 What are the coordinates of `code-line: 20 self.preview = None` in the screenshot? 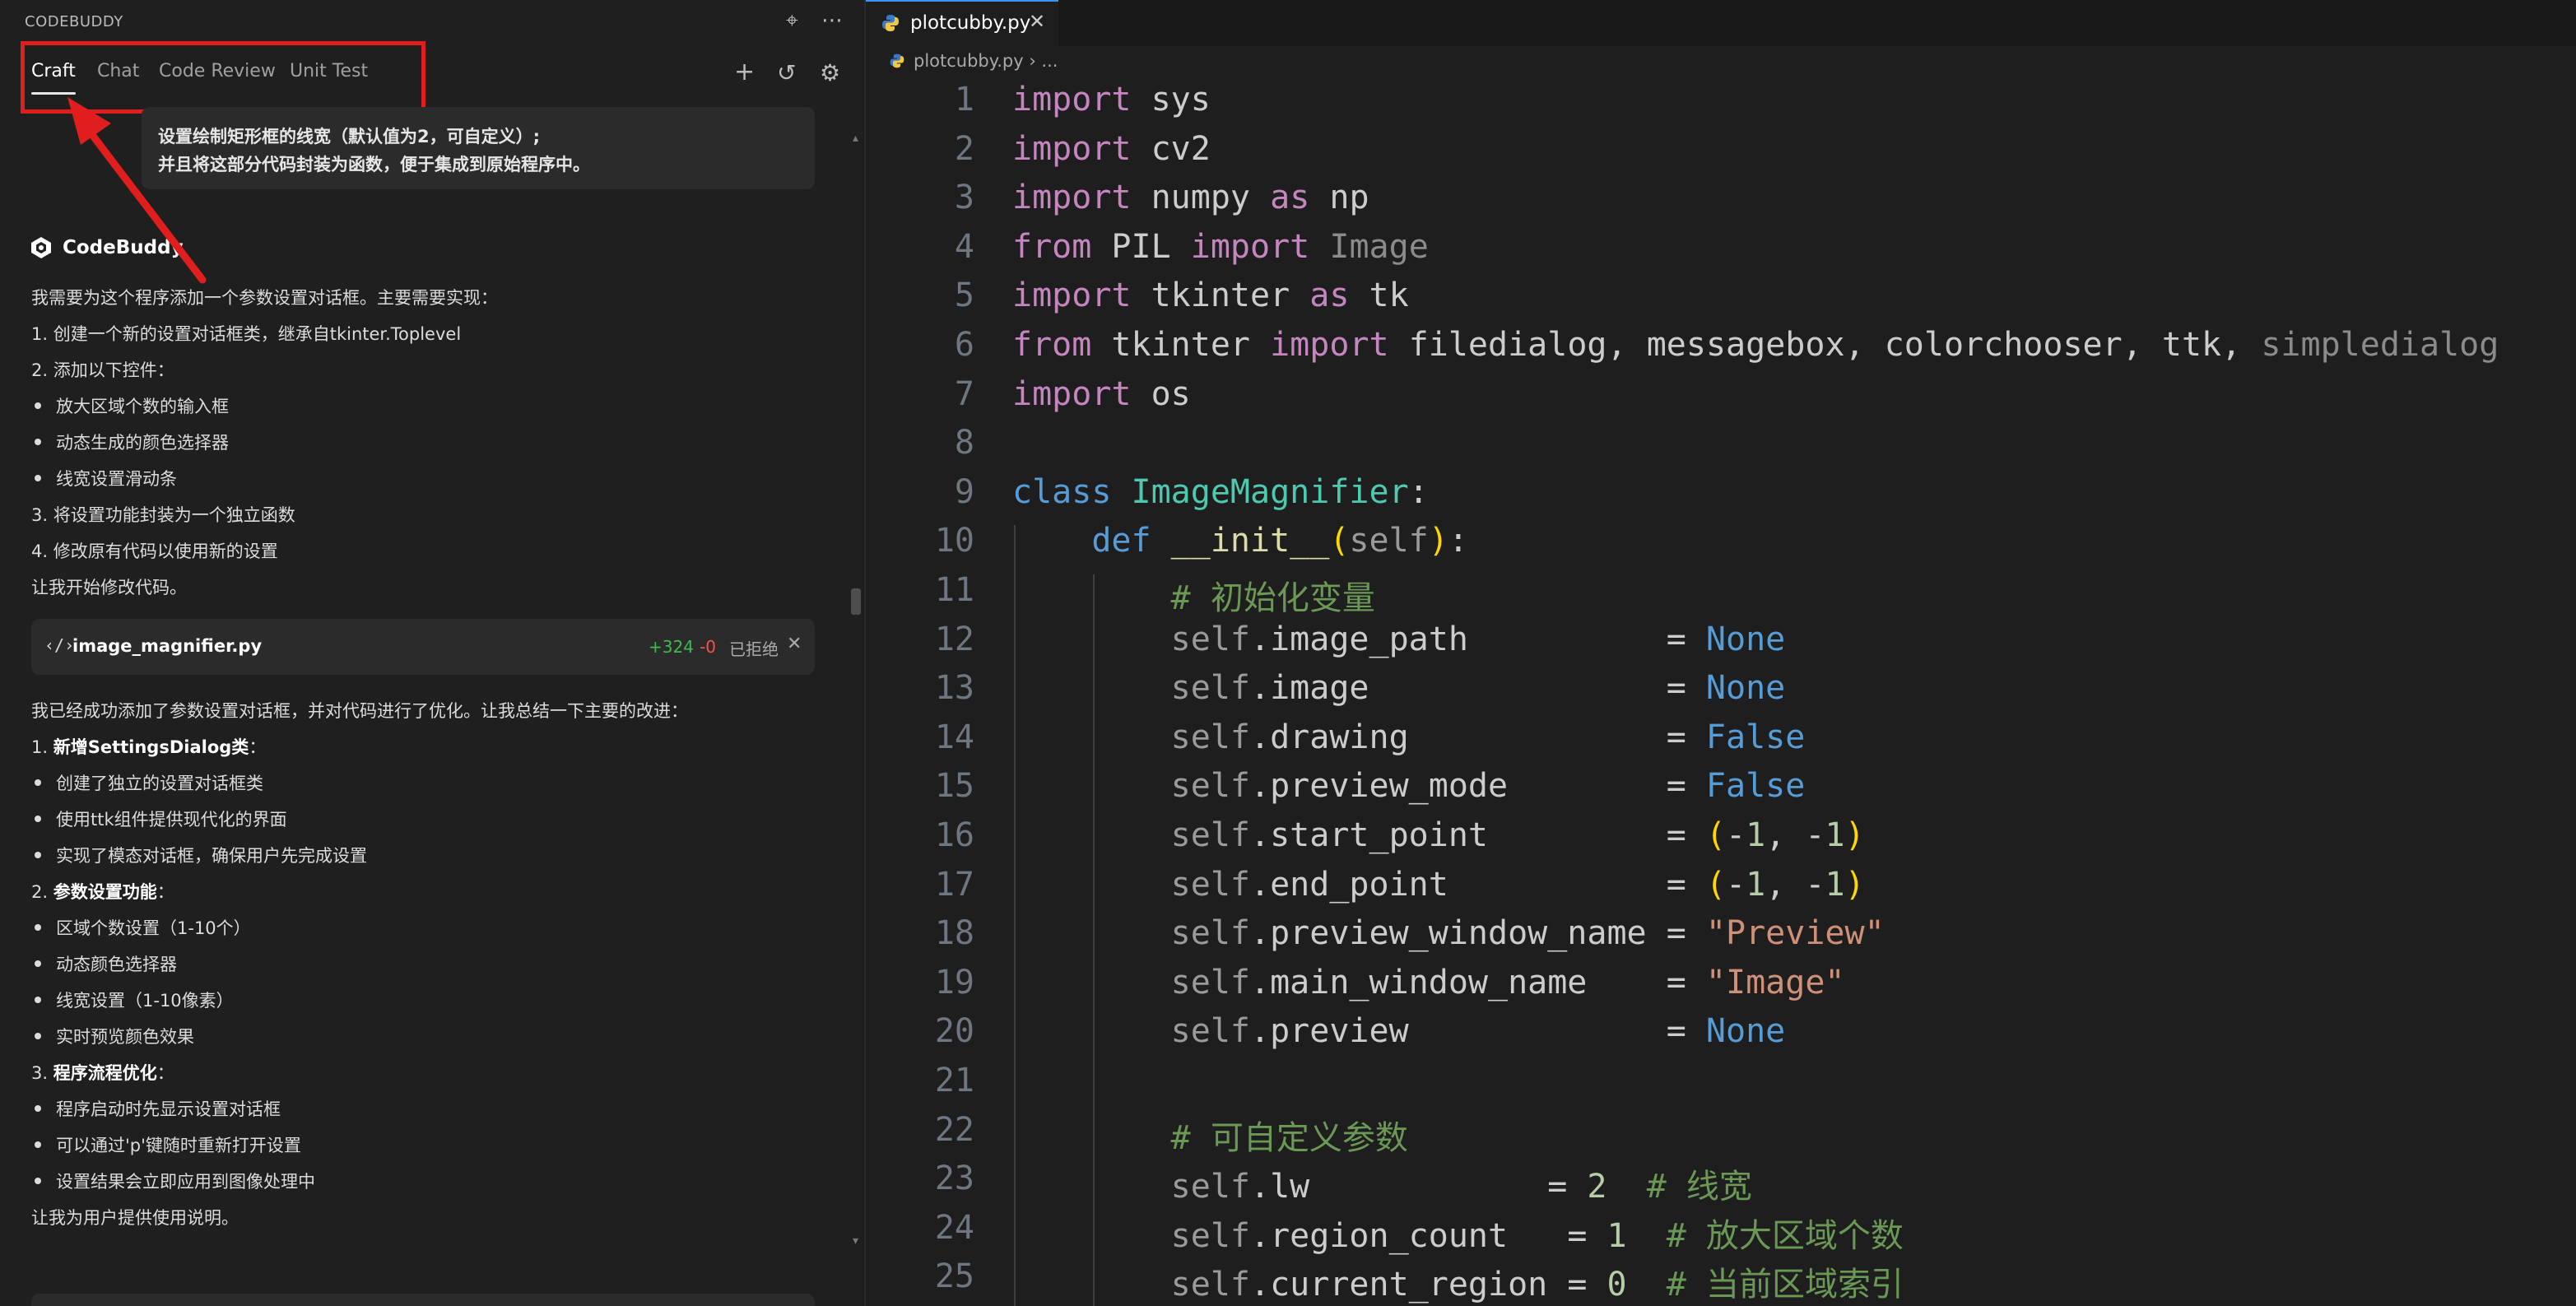 It's located at (1721, 1037).